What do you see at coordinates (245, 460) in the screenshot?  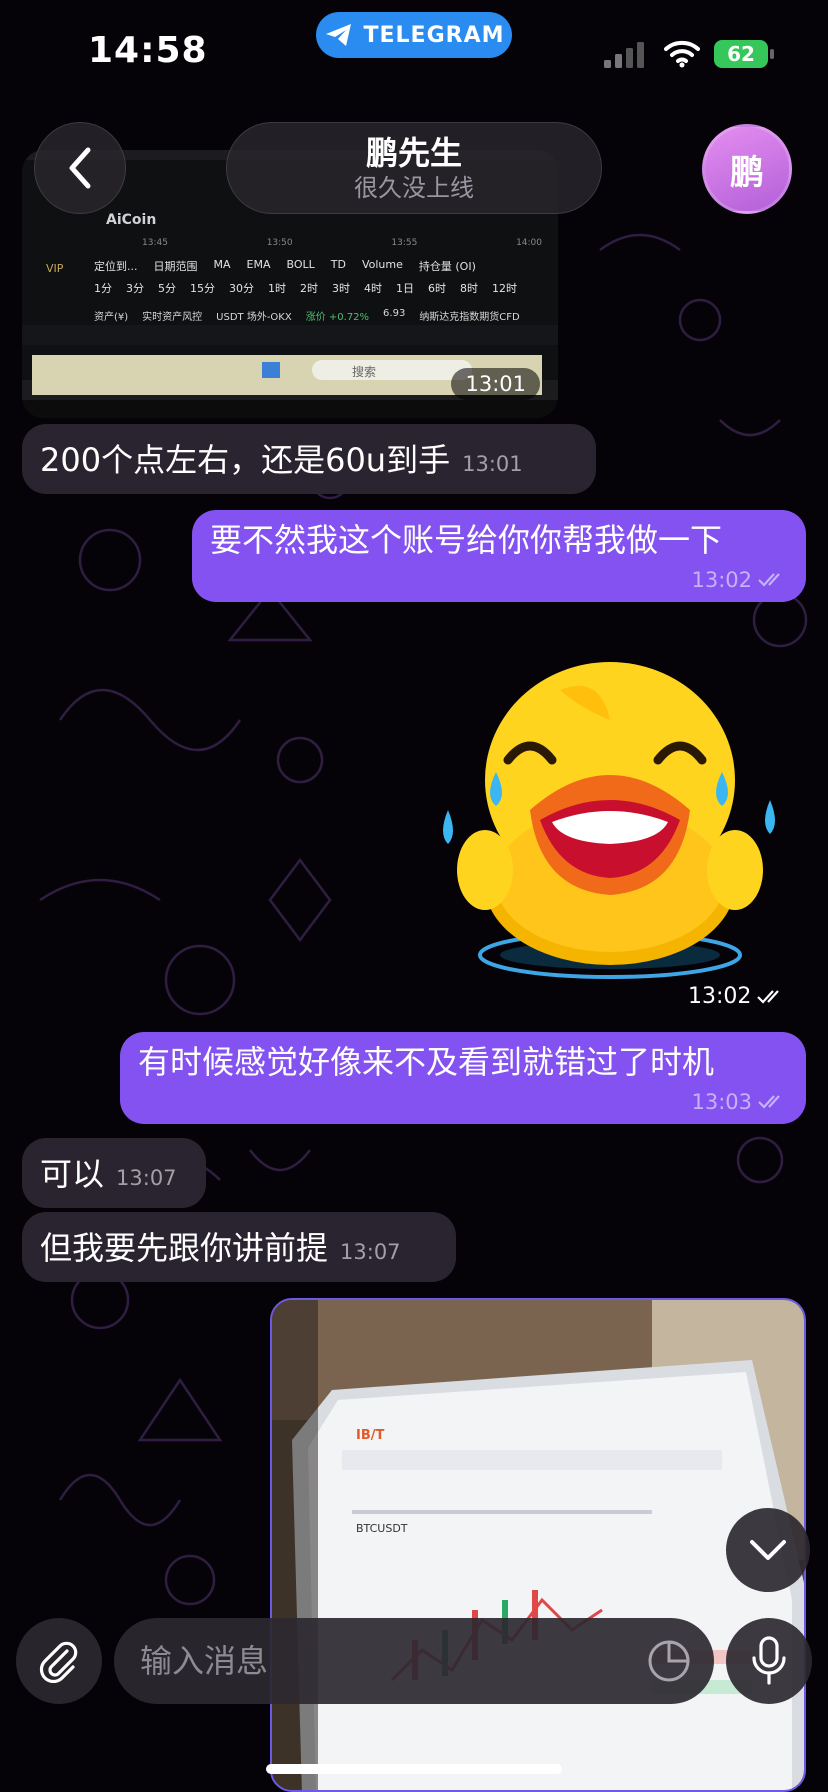 I see `message-text: 200个点左右，还是60u到手` at bounding box center [245, 460].